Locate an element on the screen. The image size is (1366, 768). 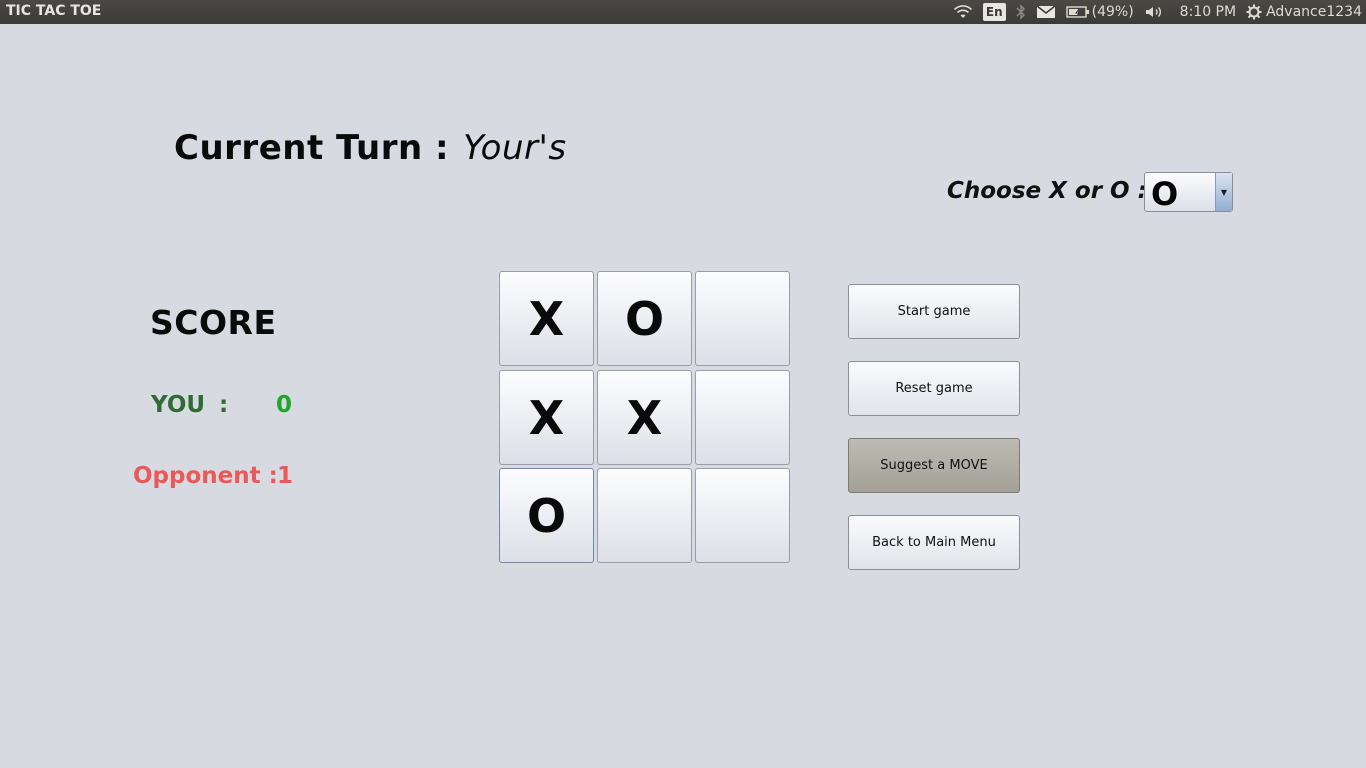
opponent-score-label: Opponent : is located at coordinates (205, 476).